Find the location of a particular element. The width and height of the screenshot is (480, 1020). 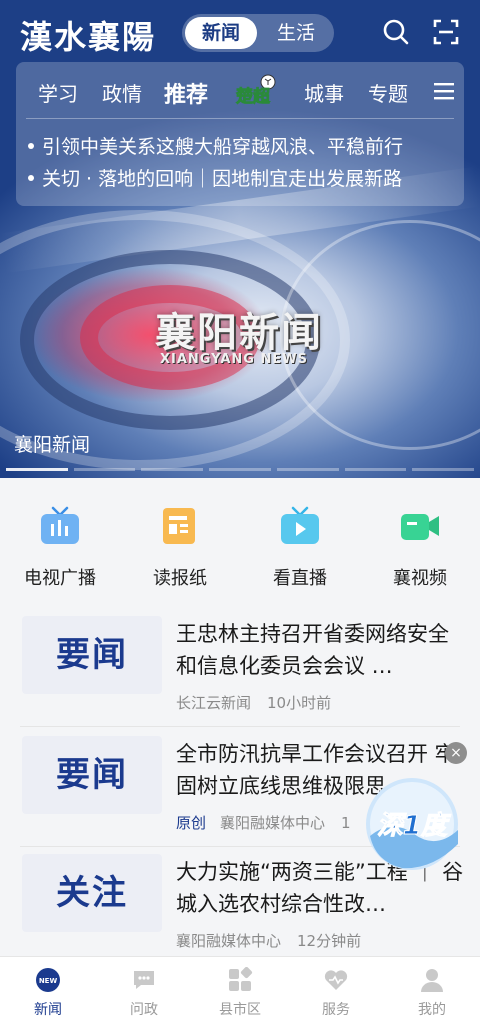

deep-report-badge: 深1度 is located at coordinates (412, 823).